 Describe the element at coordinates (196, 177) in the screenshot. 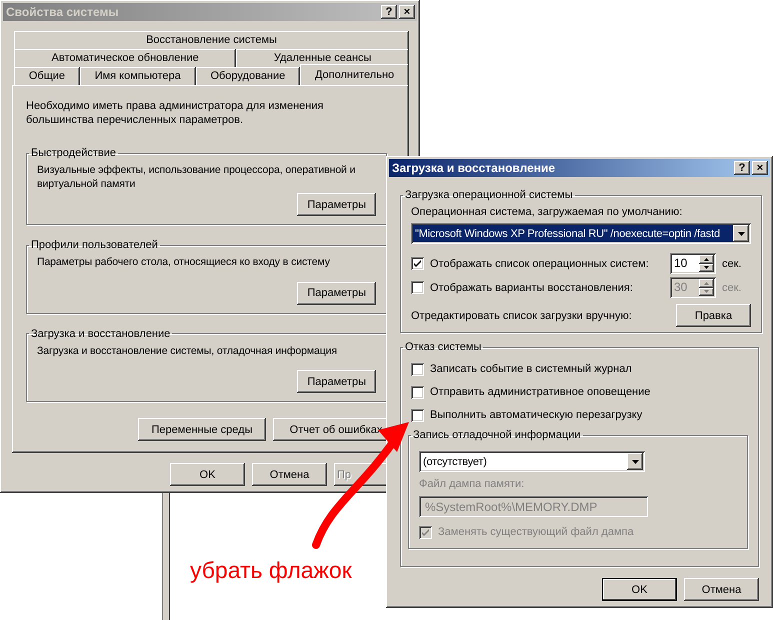

I see `group-description: Визуальные эффекты, использование процессора, оперативной и виртуальной памяти` at that location.